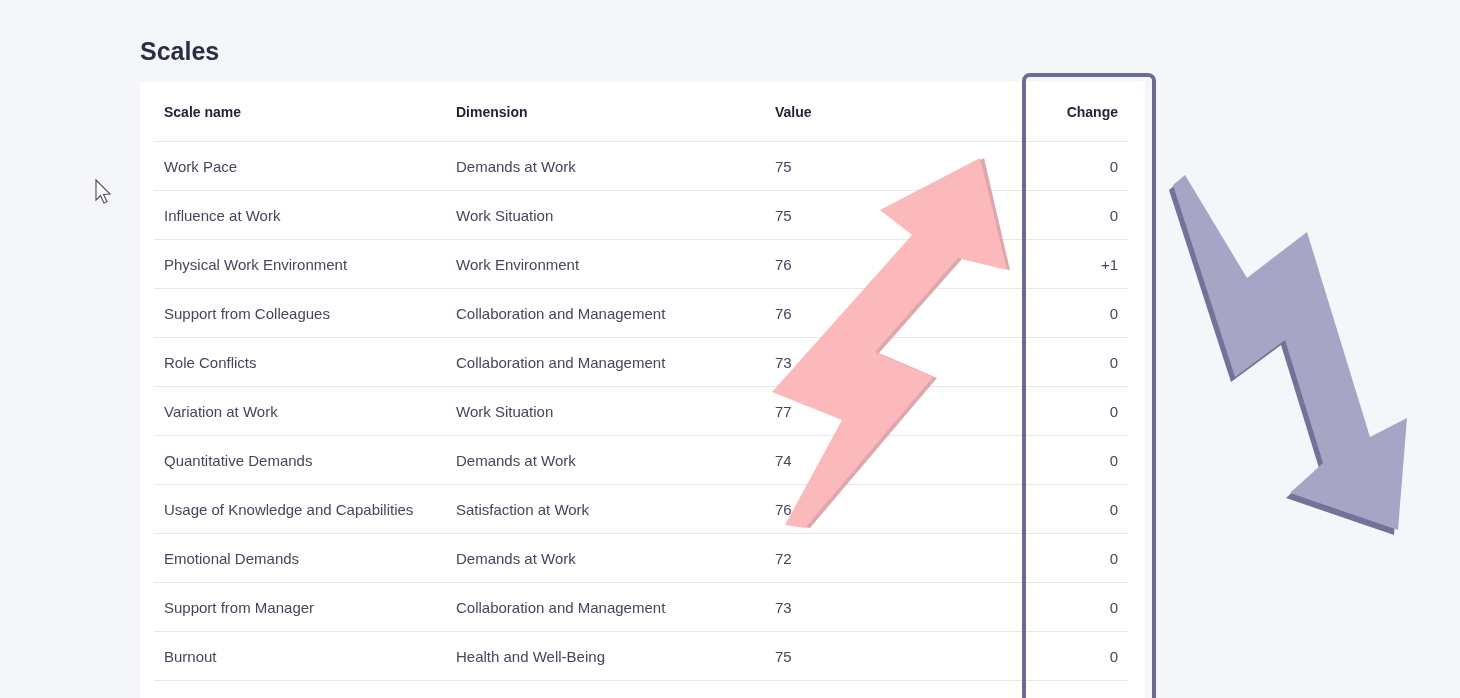 The image size is (1460, 698). I want to click on table-cell: Usage of Knowledge and Capabilities, so click(300, 509).